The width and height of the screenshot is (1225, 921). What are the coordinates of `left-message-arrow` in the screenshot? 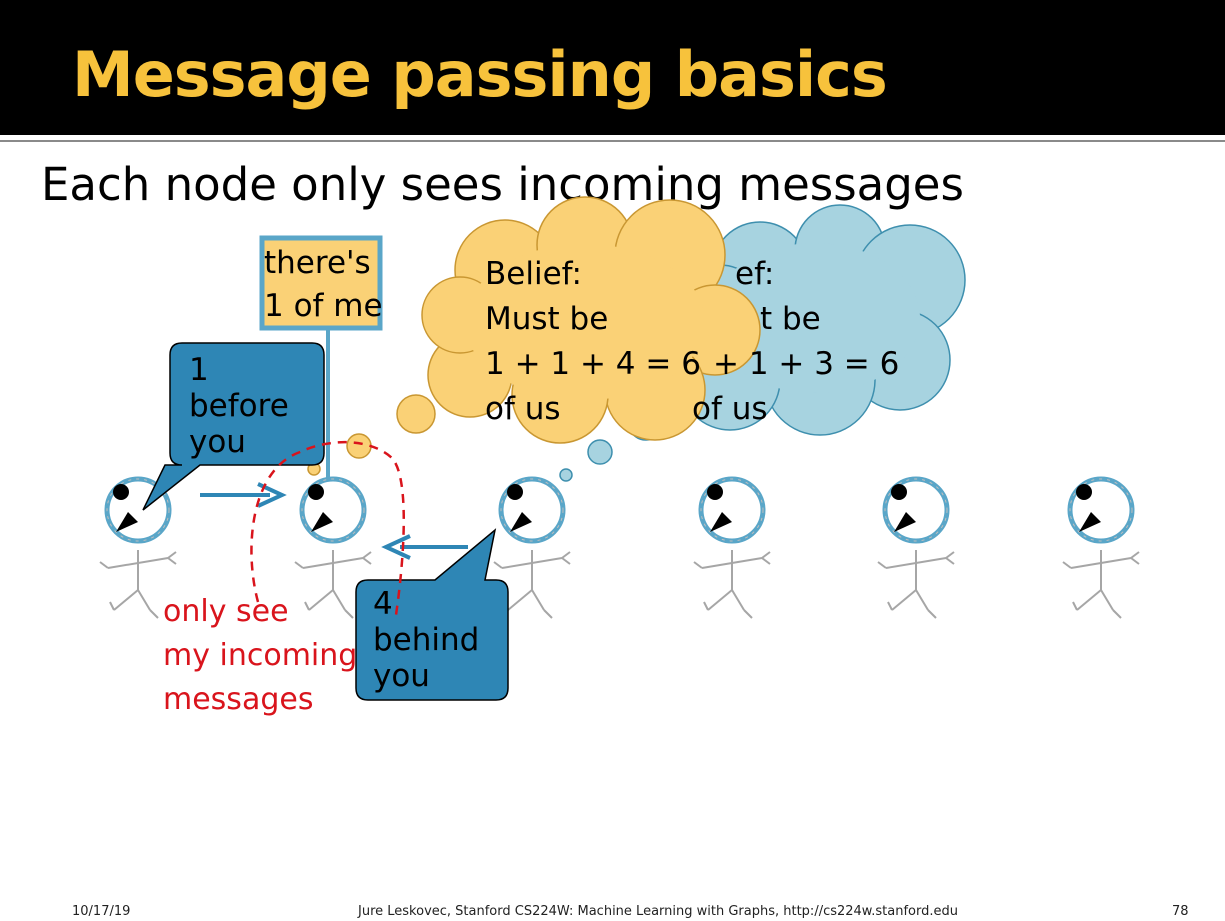 It's located at (424, 547).